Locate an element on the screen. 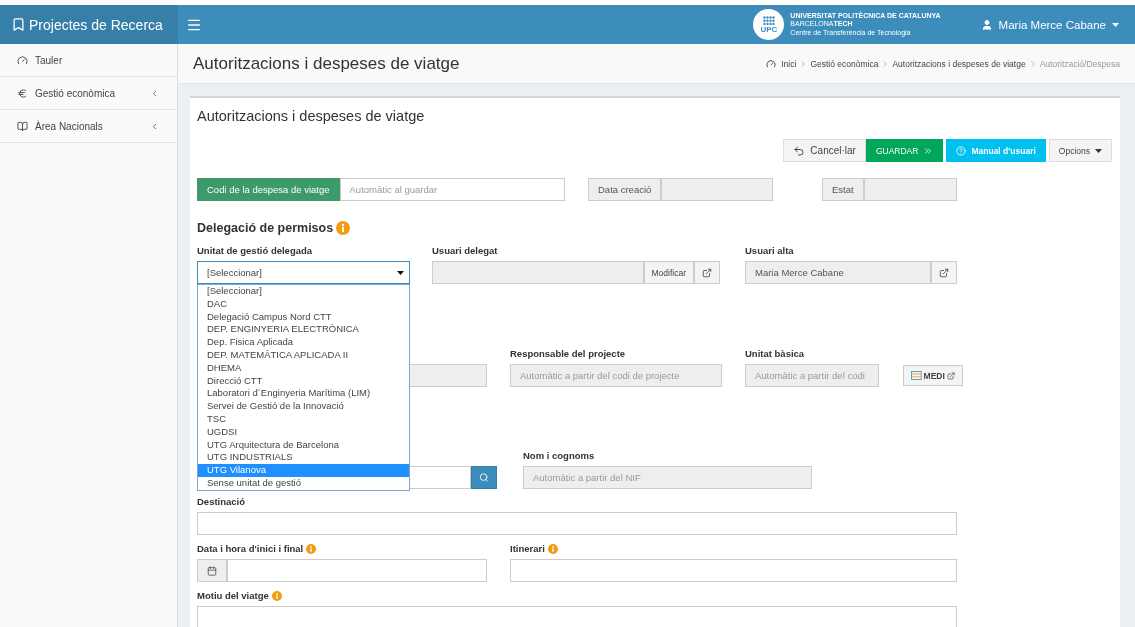 The image size is (1135, 627). field-label: Destinació is located at coordinates (222, 501).